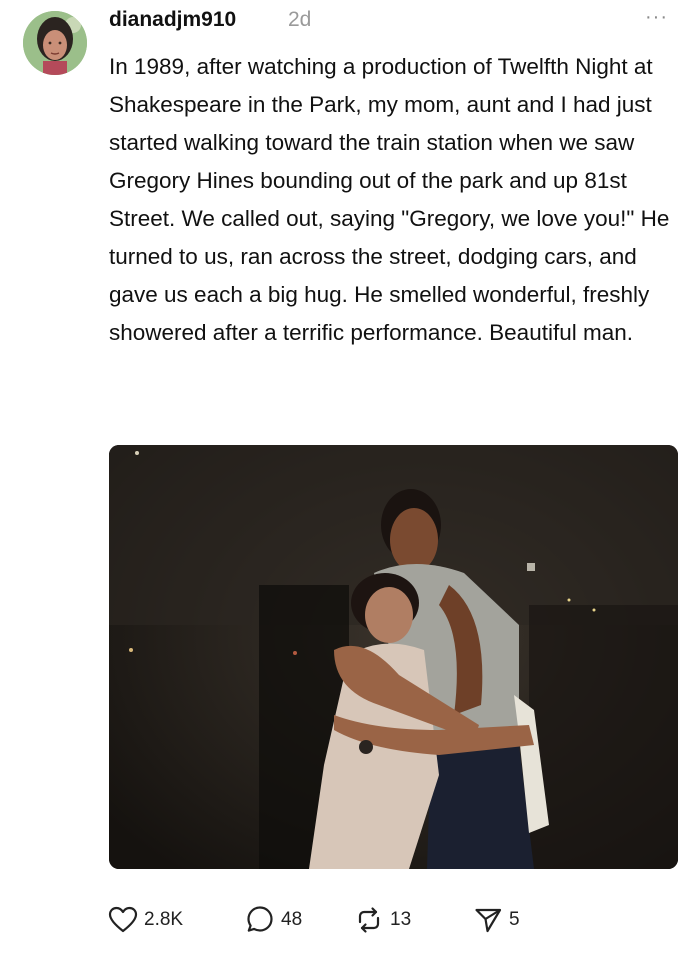 Image resolution: width=700 pixels, height=958 pixels. I want to click on comment-bubble-icon, so click(260, 919).